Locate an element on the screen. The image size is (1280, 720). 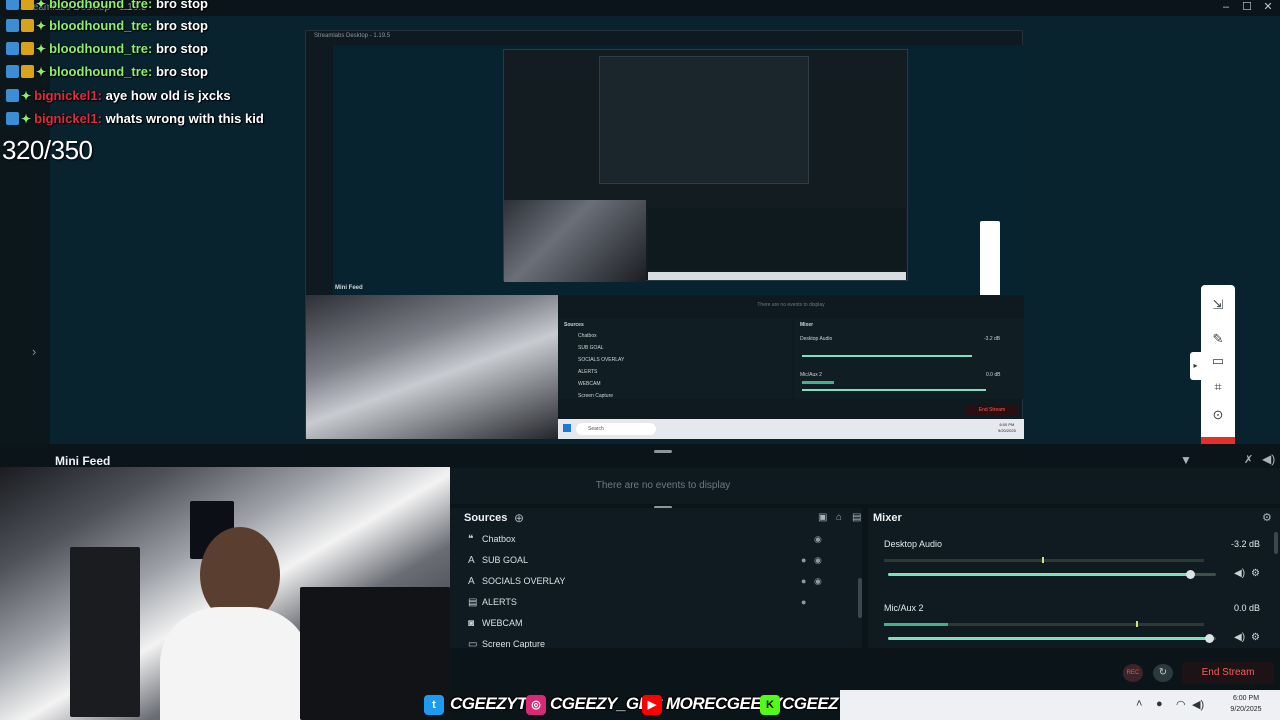
windows-start-icon is located at coordinates (567, 428).